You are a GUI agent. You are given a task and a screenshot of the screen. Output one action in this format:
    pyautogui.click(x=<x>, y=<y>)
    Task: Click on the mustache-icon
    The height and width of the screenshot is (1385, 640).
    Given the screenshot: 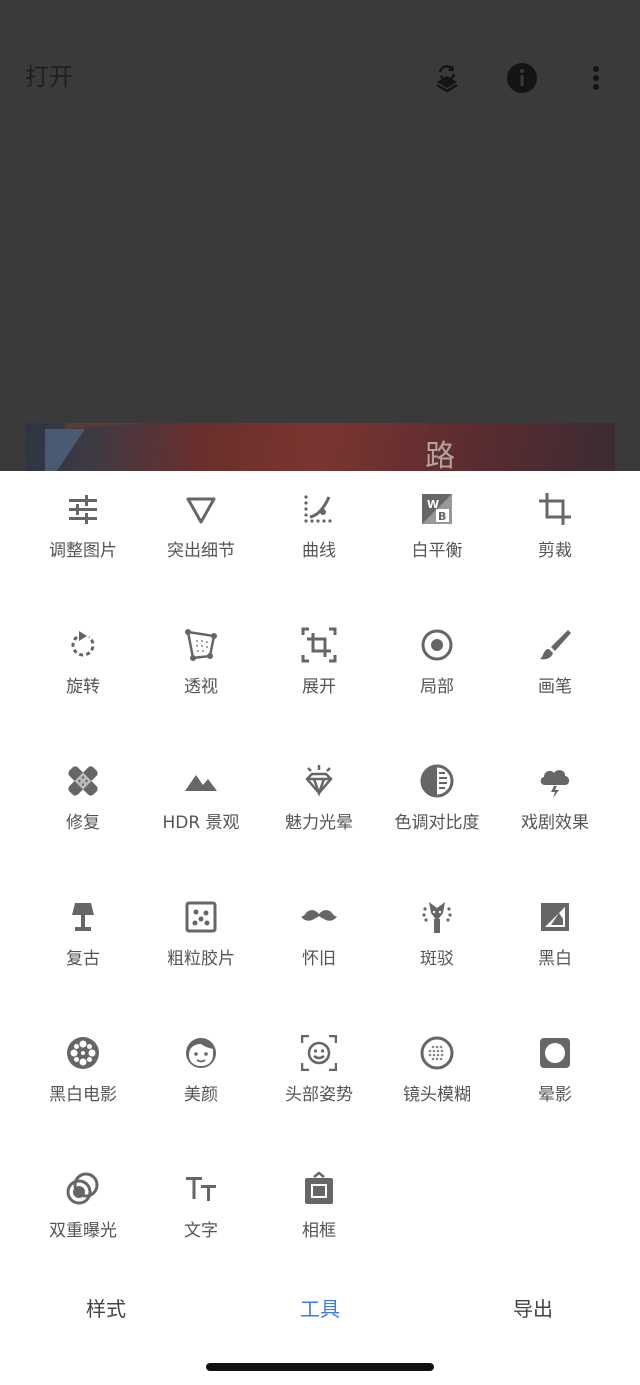 What is the action you would take?
    pyautogui.click(x=319, y=917)
    